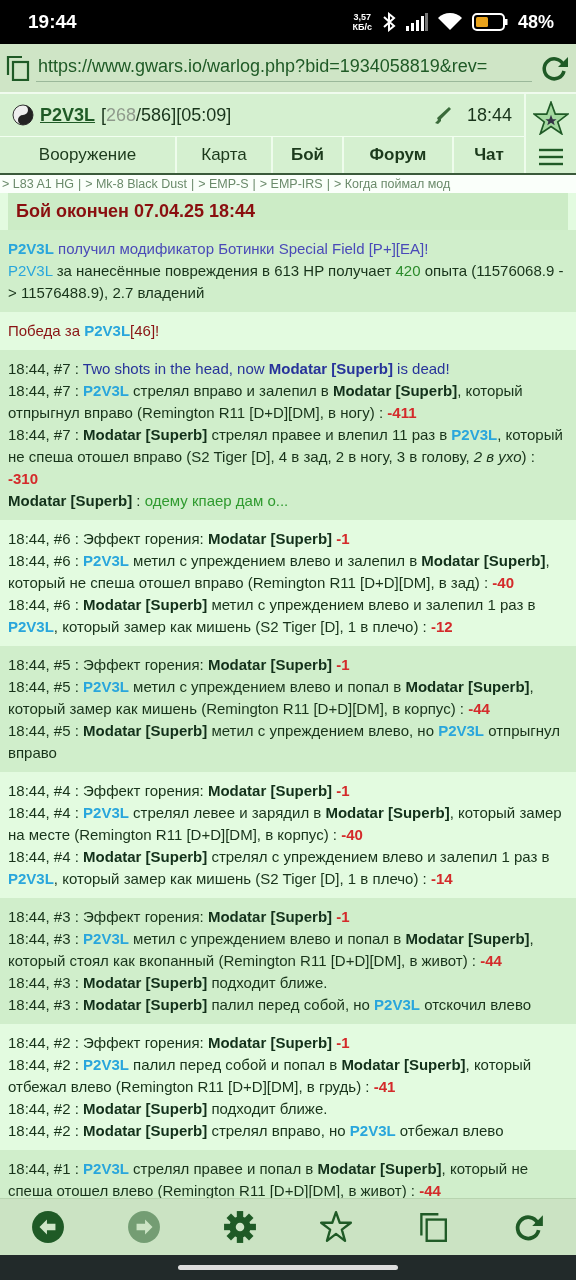 The width and height of the screenshot is (576, 1280). Describe the element at coordinates (286, 282) in the screenshot. I see `log-line: P2V3L за нанесённые повреждения в 613 HP получает 420 опыта (11576068.9 -> 11576488.9), 2.7 владений` at that location.